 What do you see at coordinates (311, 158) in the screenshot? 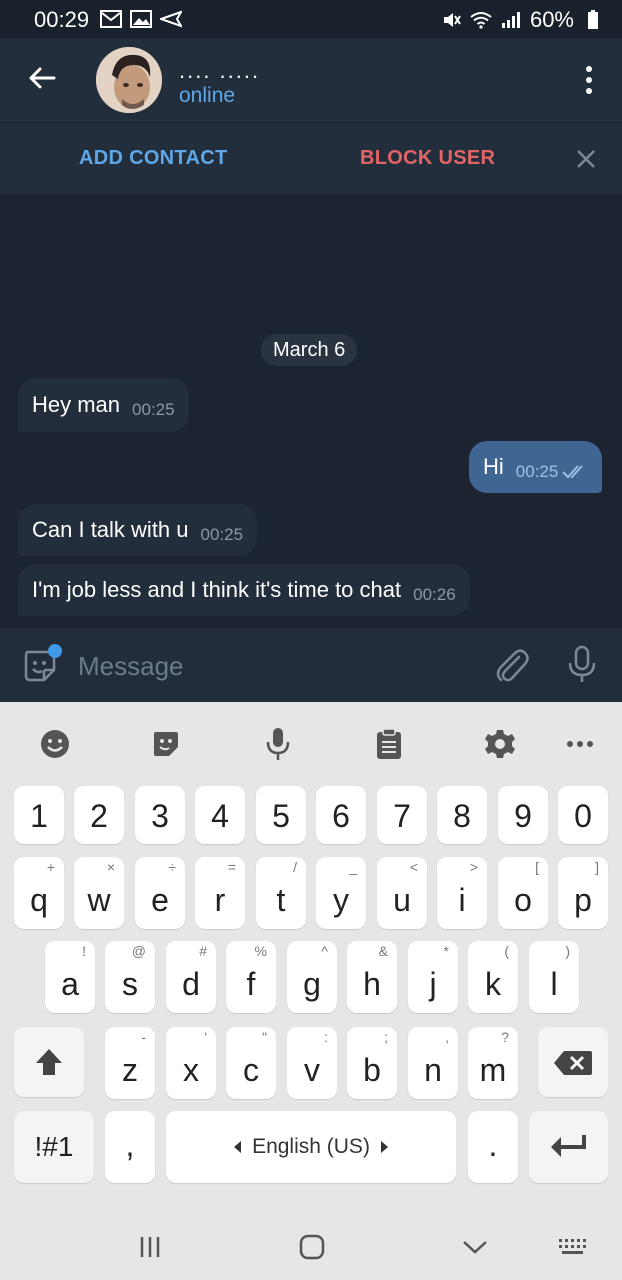
I see `contact-action-bar: ADD CONTACT BLOCK USER` at bounding box center [311, 158].